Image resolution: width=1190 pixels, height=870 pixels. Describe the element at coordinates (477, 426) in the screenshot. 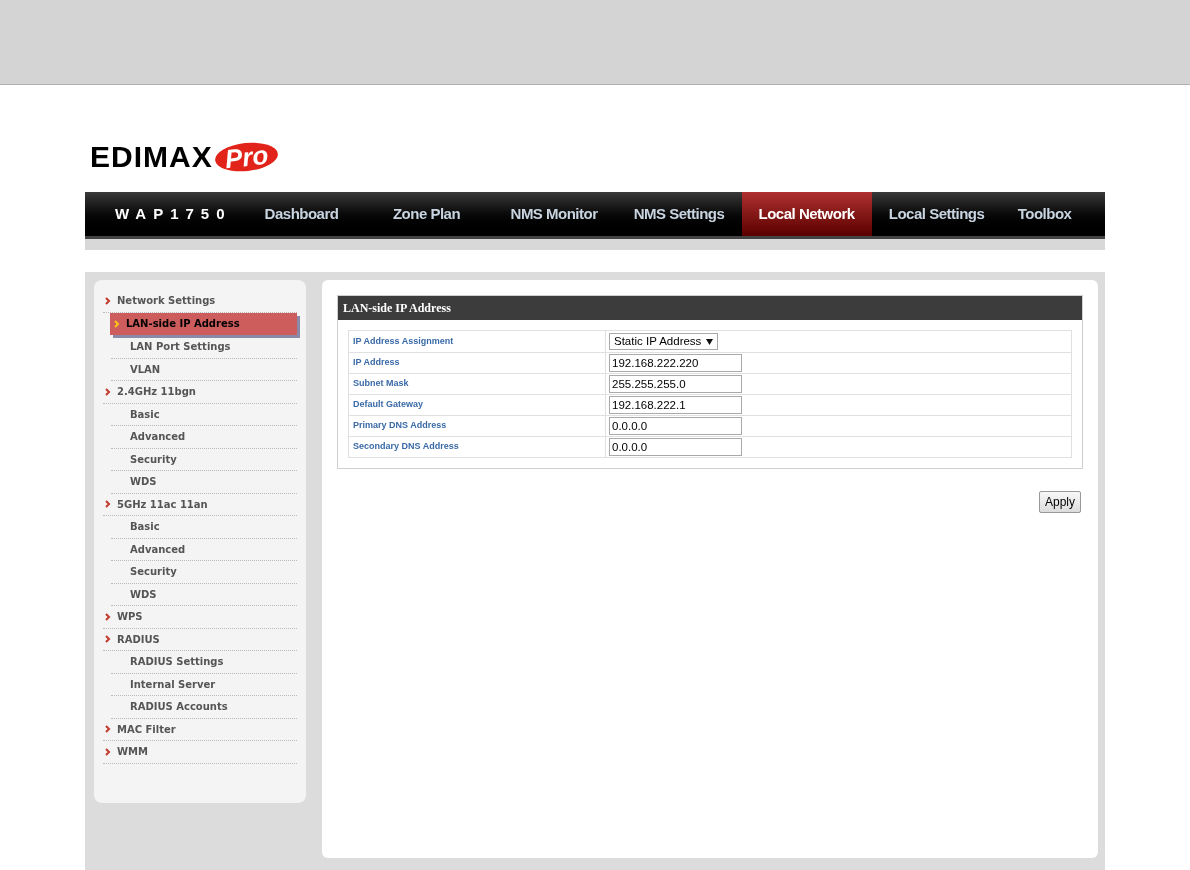

I see `field-label: Primary DNS Address` at that location.